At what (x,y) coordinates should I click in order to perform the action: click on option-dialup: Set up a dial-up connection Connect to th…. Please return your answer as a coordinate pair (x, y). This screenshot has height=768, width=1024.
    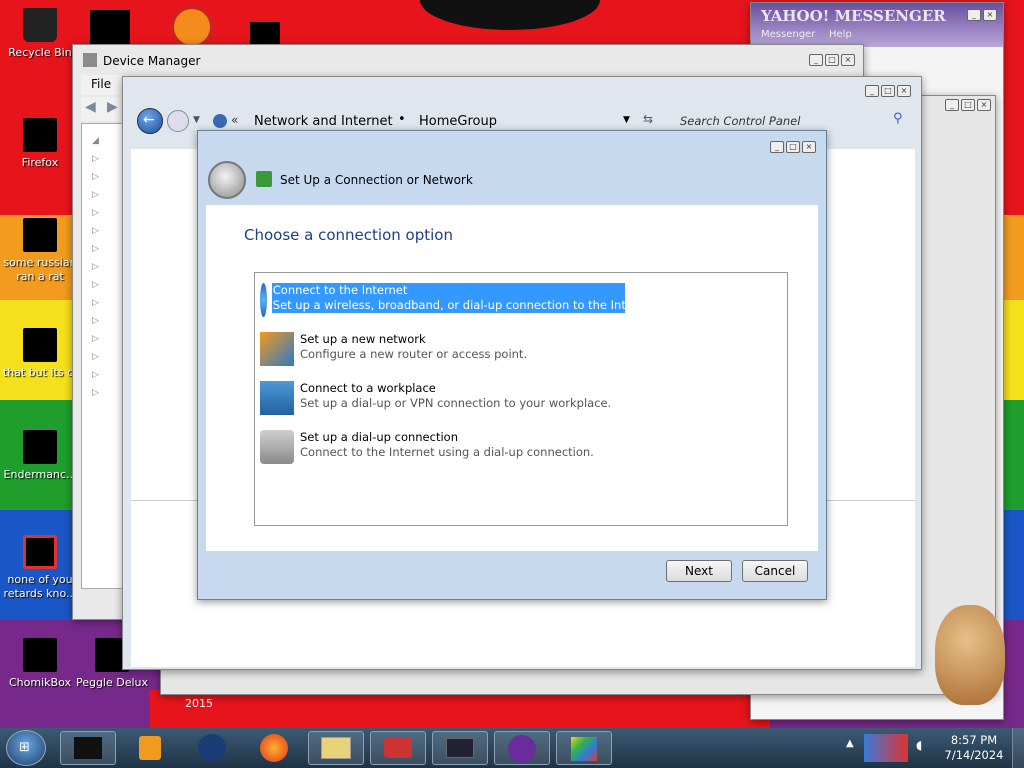
    Looking at the image, I should click on (460, 450).